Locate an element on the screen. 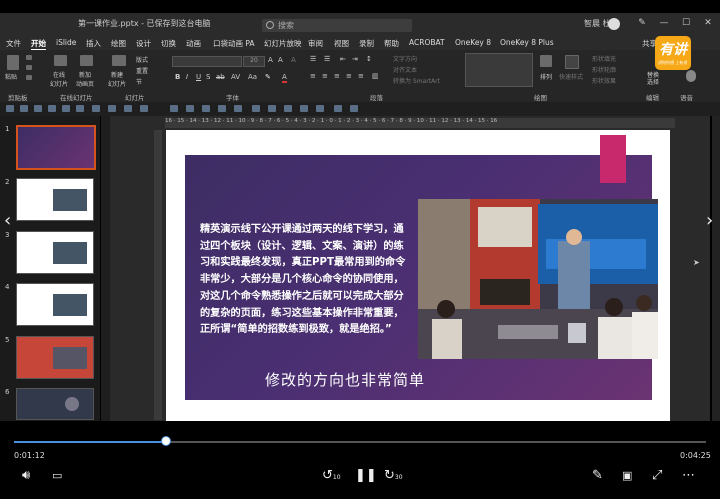  user-name: 智晨 杜 is located at coordinates (597, 23).